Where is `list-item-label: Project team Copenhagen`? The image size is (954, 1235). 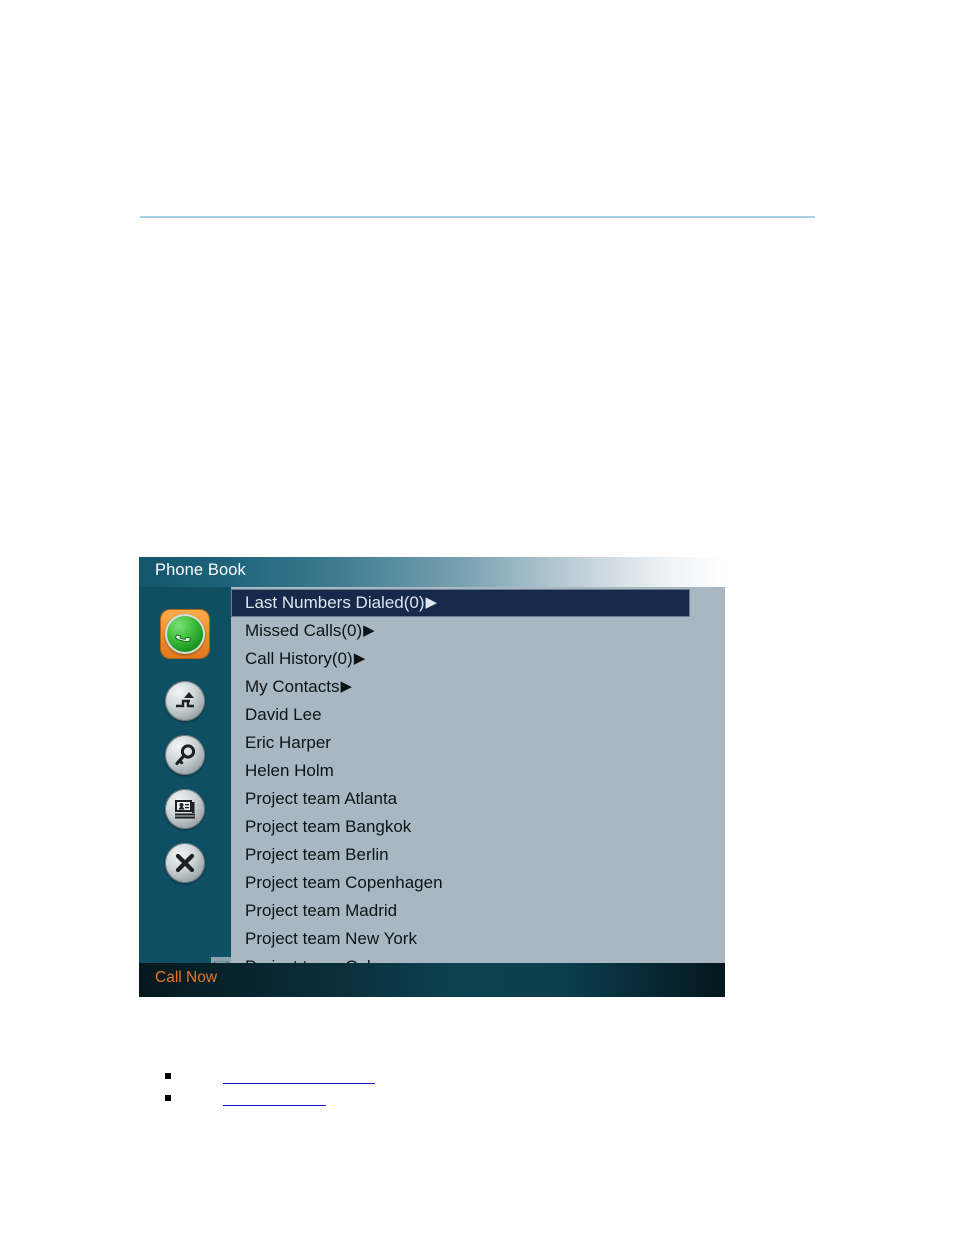 list-item-label: Project team Copenhagen is located at coordinates (344, 882).